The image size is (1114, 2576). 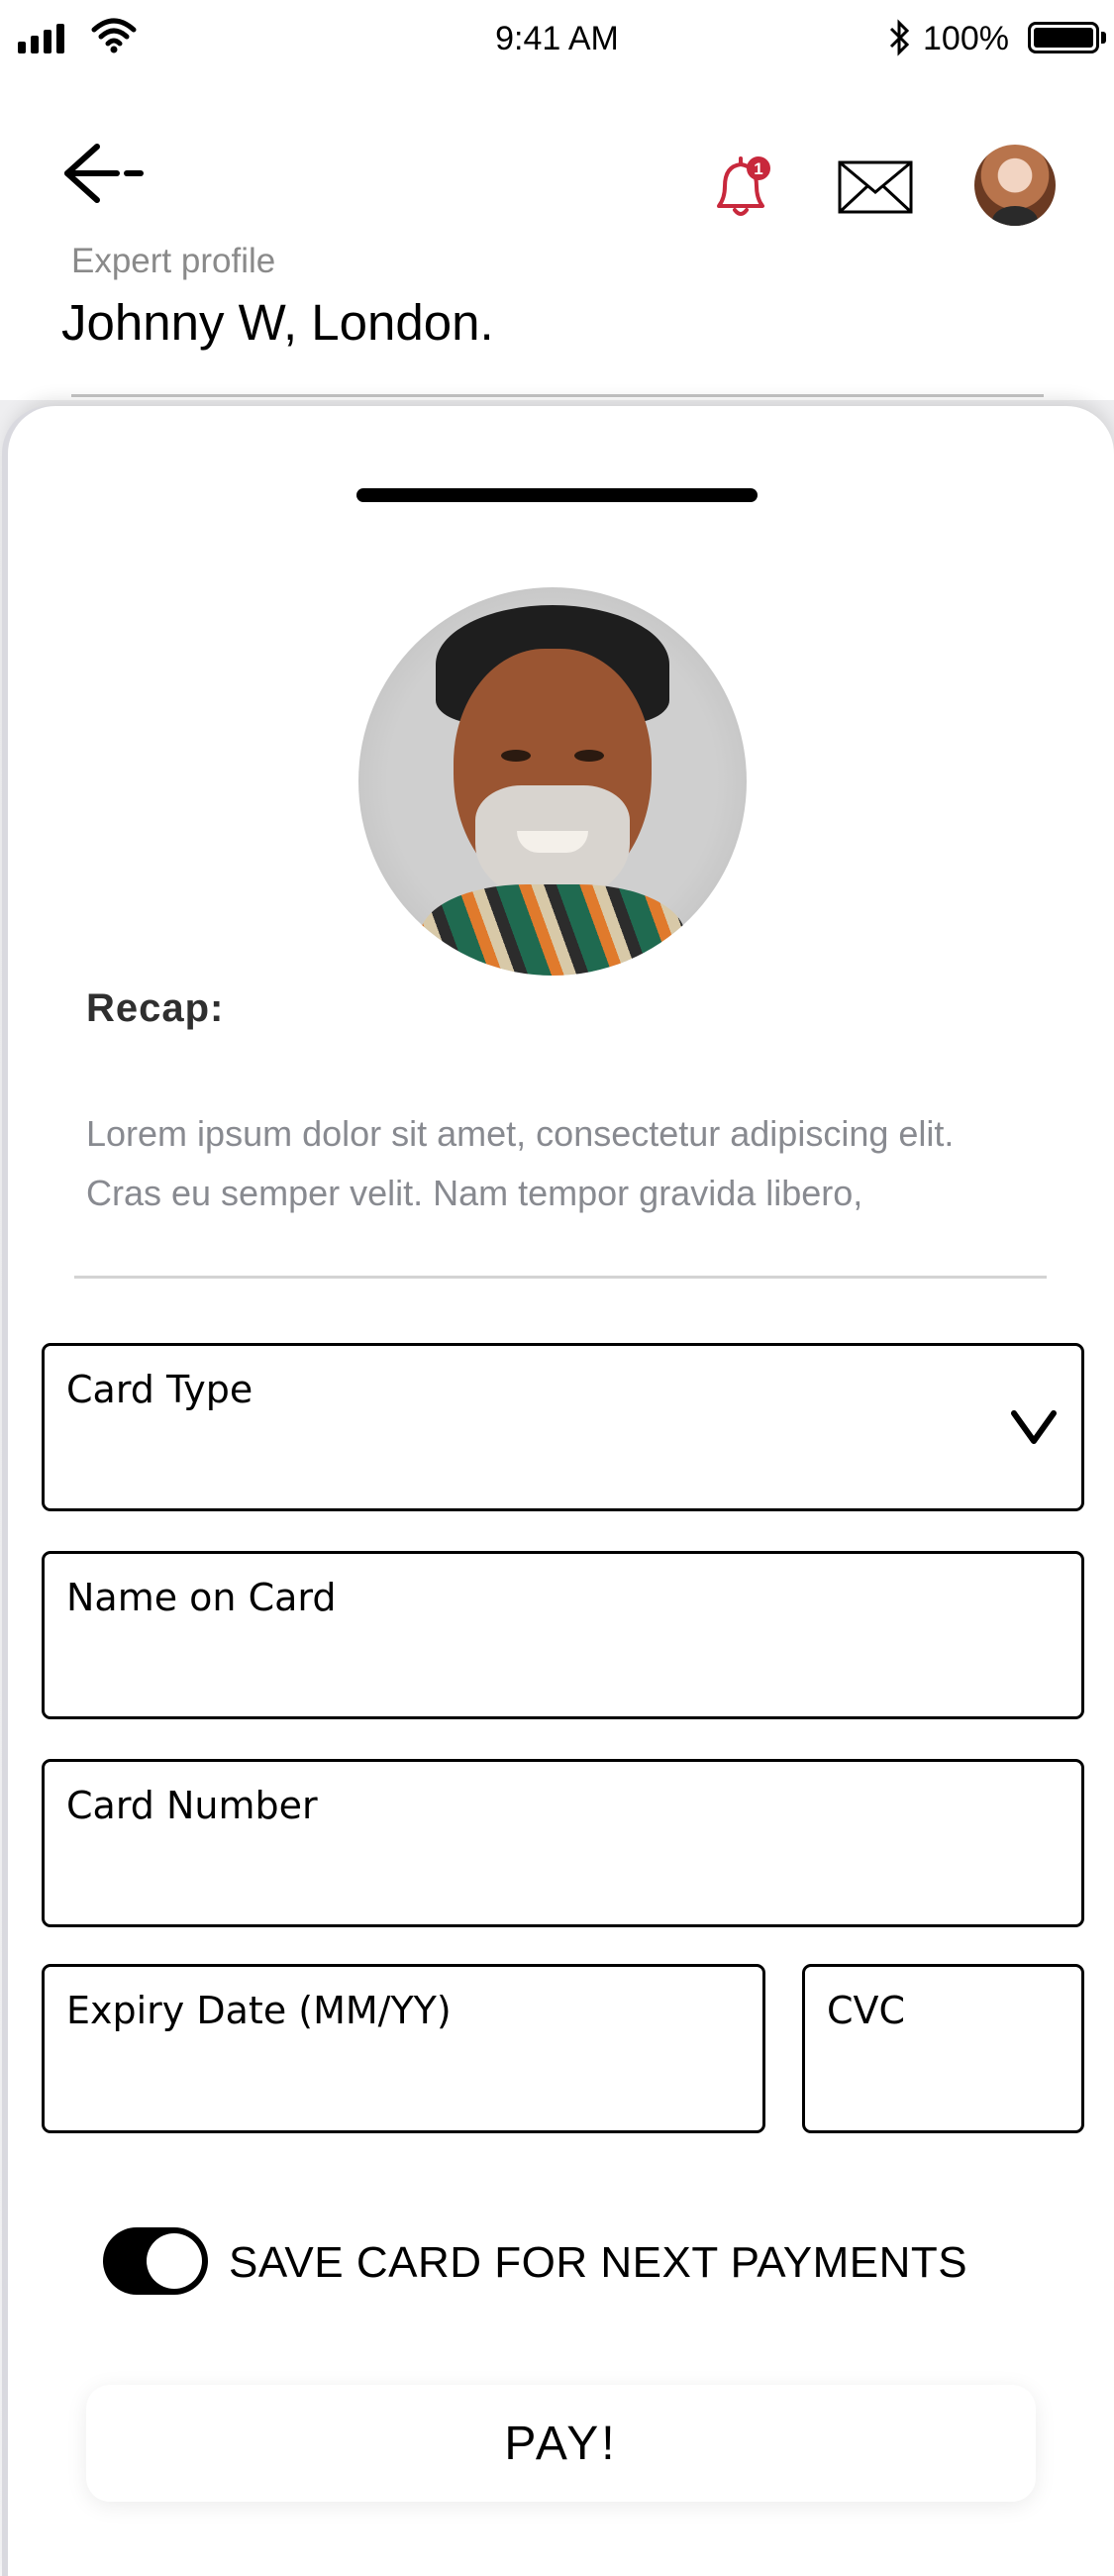 I want to click on page-title: Johnny W, London., so click(x=277, y=322).